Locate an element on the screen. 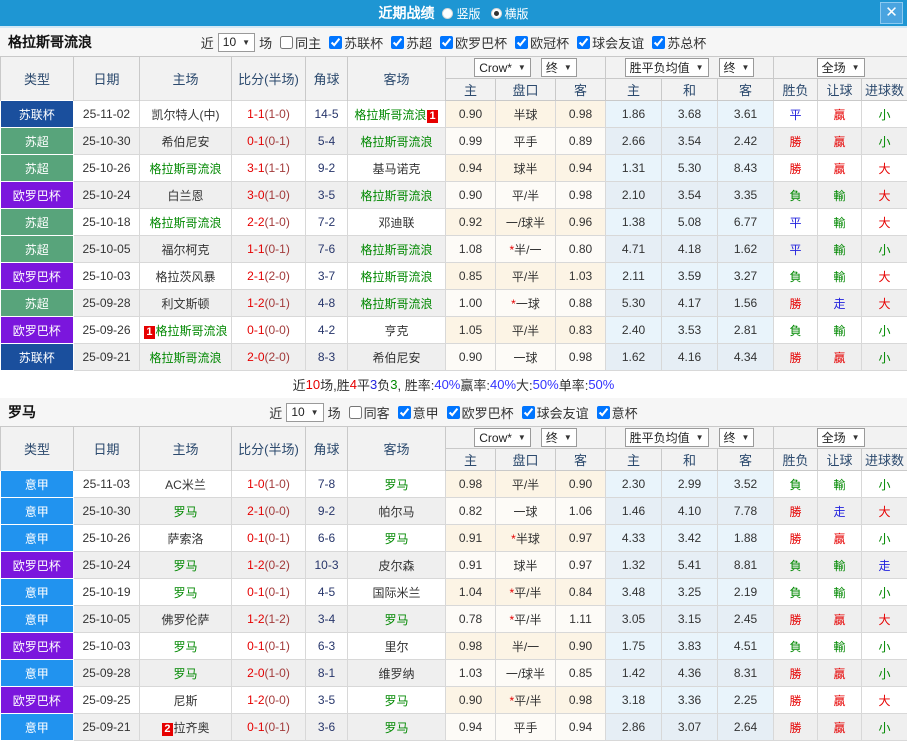 This screenshot has height=750, width=907. dialog-title: 近期战绩 is located at coordinates (406, 13).